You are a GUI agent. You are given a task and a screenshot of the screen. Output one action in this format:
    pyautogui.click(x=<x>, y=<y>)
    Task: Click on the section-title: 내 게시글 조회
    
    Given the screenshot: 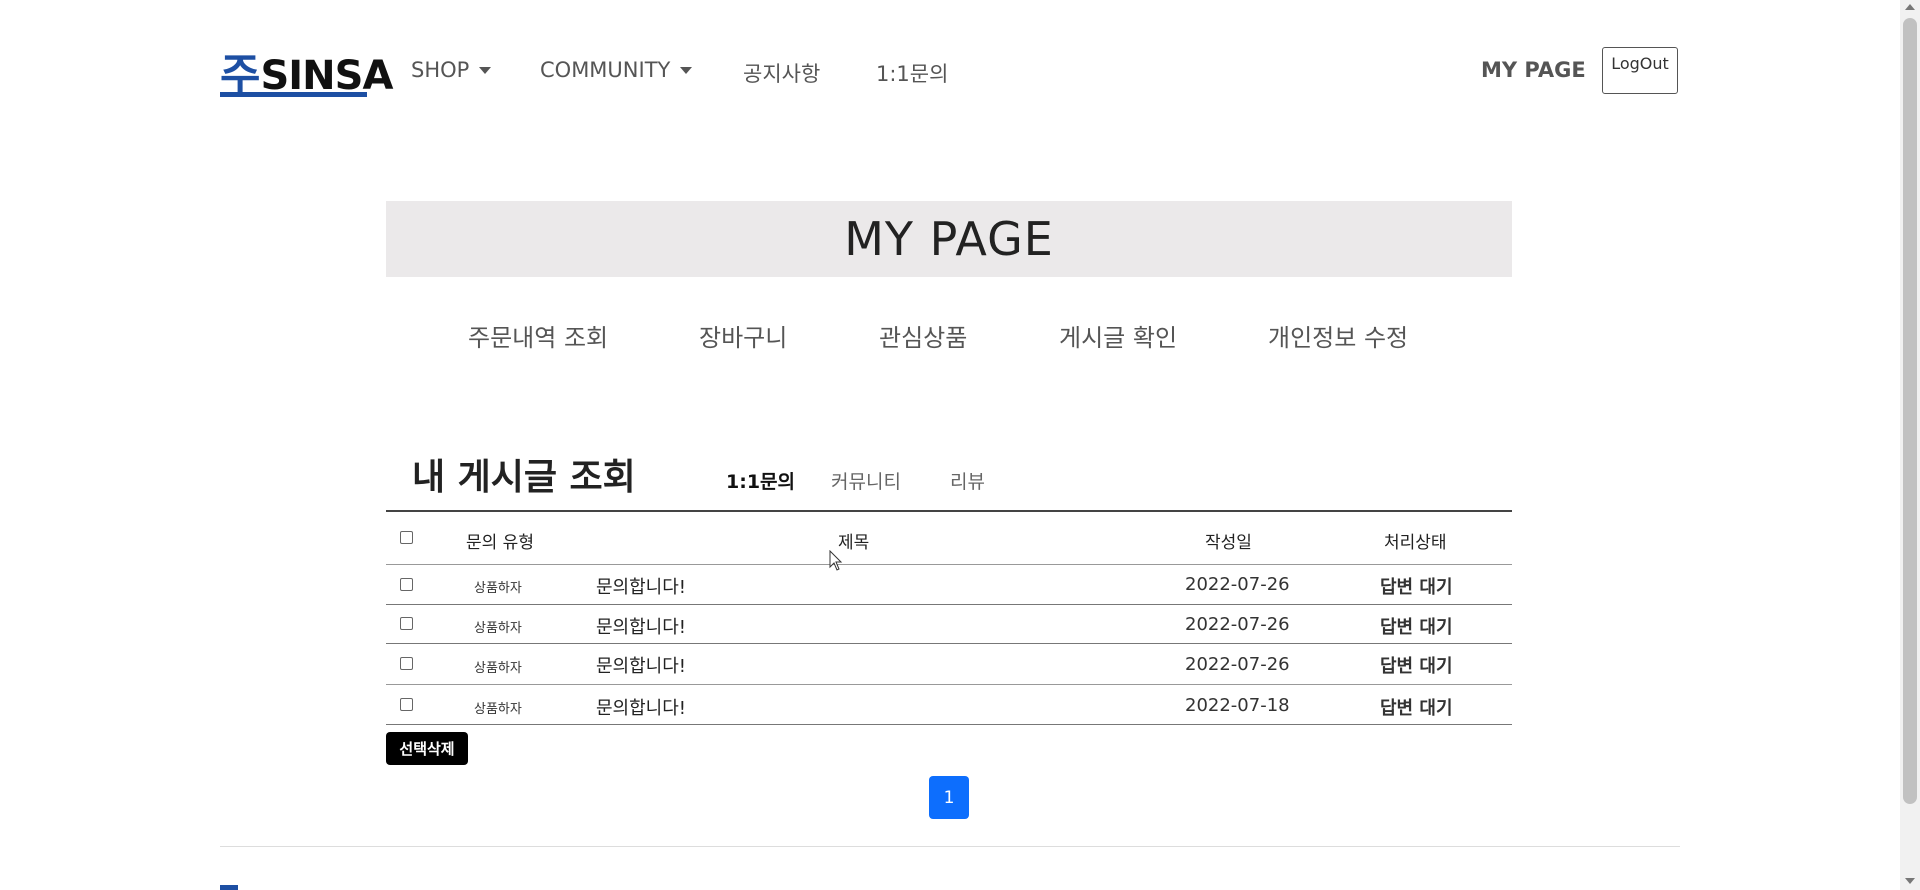 What is the action you would take?
    pyautogui.click(x=524, y=477)
    